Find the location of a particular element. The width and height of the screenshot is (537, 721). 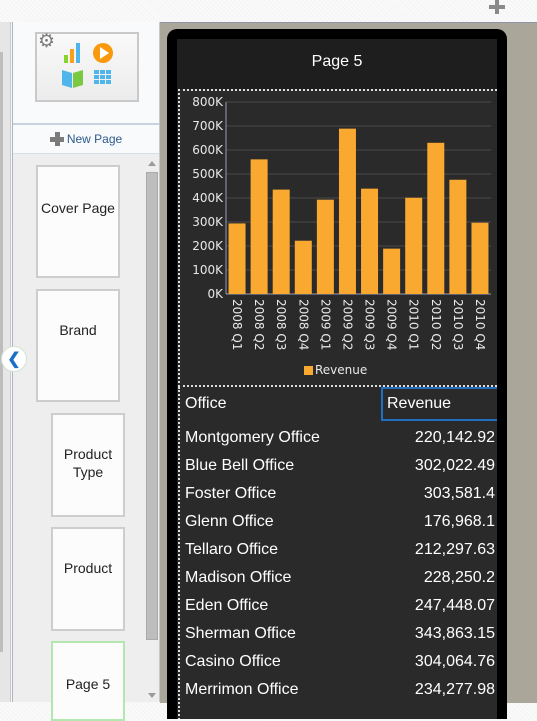

table-row: Sherman Office 343,863.15 is located at coordinates (338, 634).